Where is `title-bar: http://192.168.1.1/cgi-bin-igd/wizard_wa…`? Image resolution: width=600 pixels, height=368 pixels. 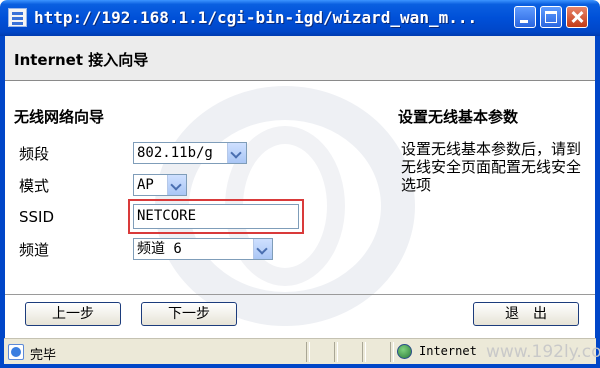 title-bar: http://192.168.1.1/cgi-bin-igd/wizard_wa… is located at coordinates (300, 18).